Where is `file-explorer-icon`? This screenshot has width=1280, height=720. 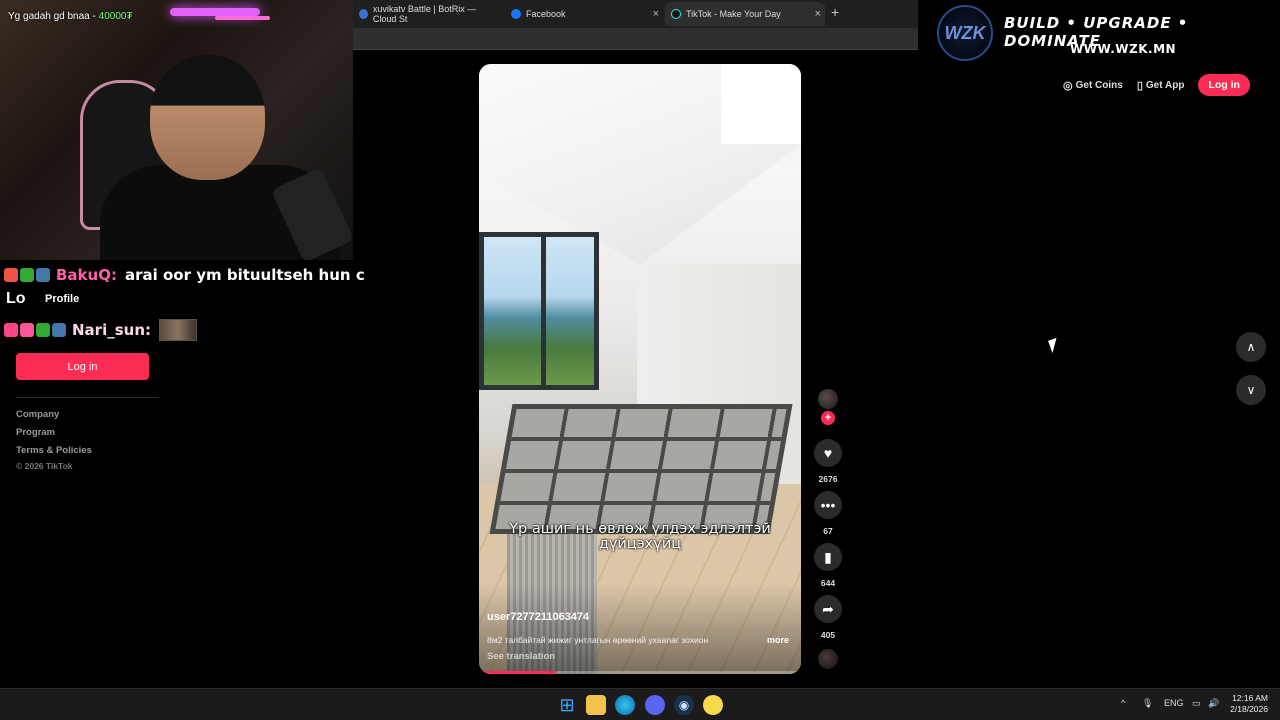 file-explorer-icon is located at coordinates (596, 705).